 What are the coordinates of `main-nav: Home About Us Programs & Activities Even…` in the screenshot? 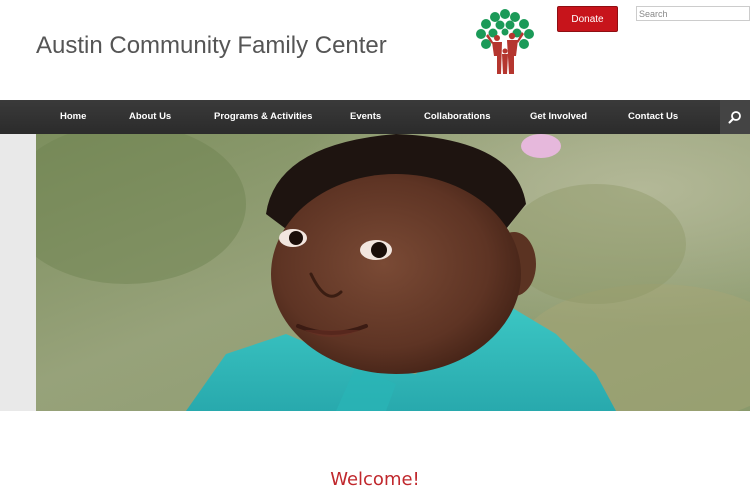 It's located at (375, 117).